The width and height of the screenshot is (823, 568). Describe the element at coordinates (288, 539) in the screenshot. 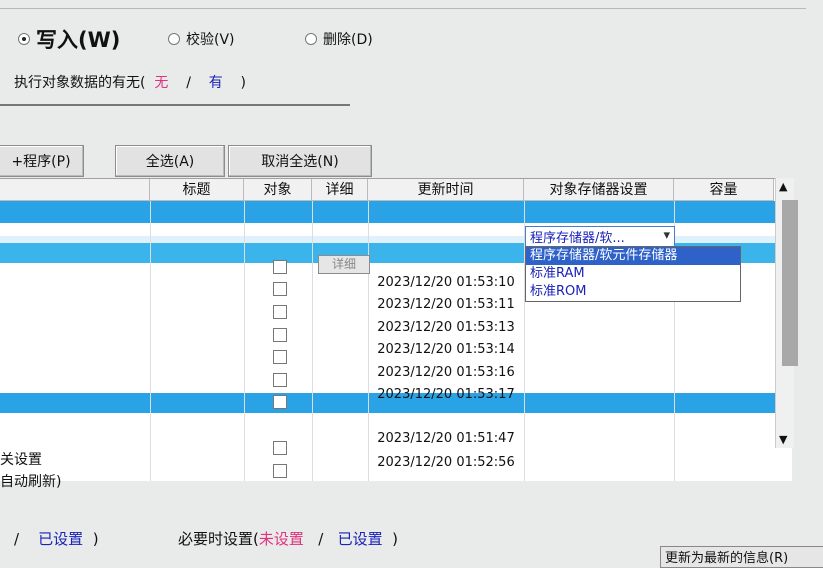

I see `settings-status-needed: 必要时设置(未设置 / 已设置 )` at that location.